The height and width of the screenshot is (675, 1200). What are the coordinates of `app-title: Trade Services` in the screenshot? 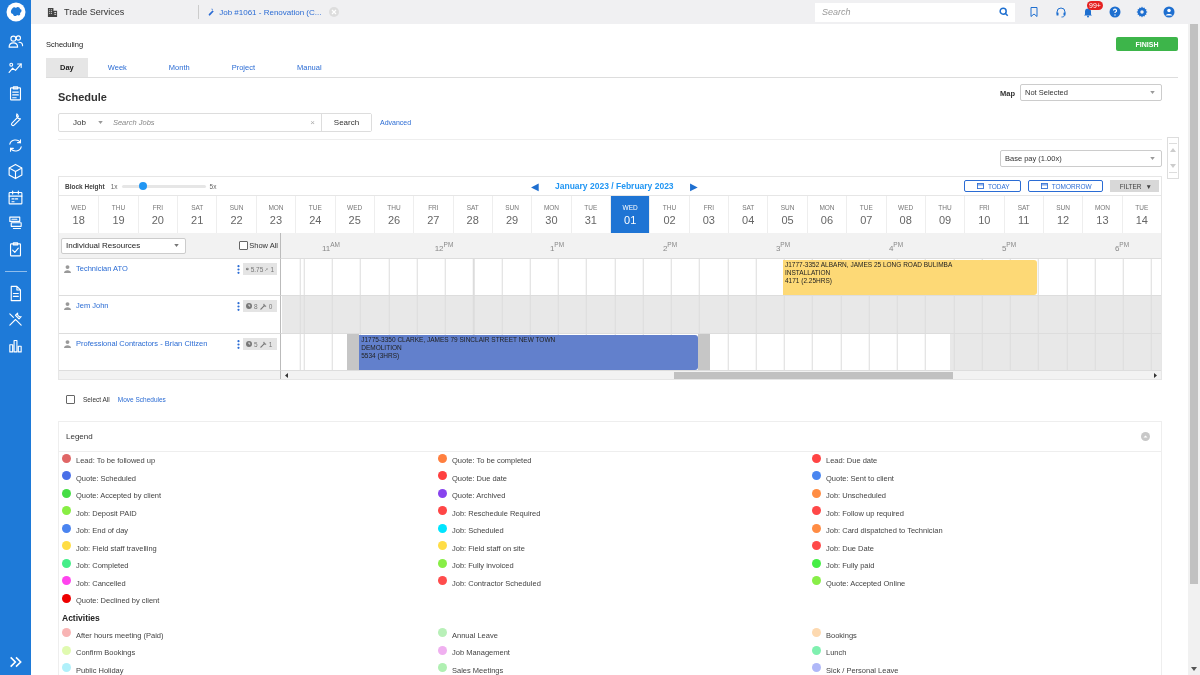 It's located at (94, 12).